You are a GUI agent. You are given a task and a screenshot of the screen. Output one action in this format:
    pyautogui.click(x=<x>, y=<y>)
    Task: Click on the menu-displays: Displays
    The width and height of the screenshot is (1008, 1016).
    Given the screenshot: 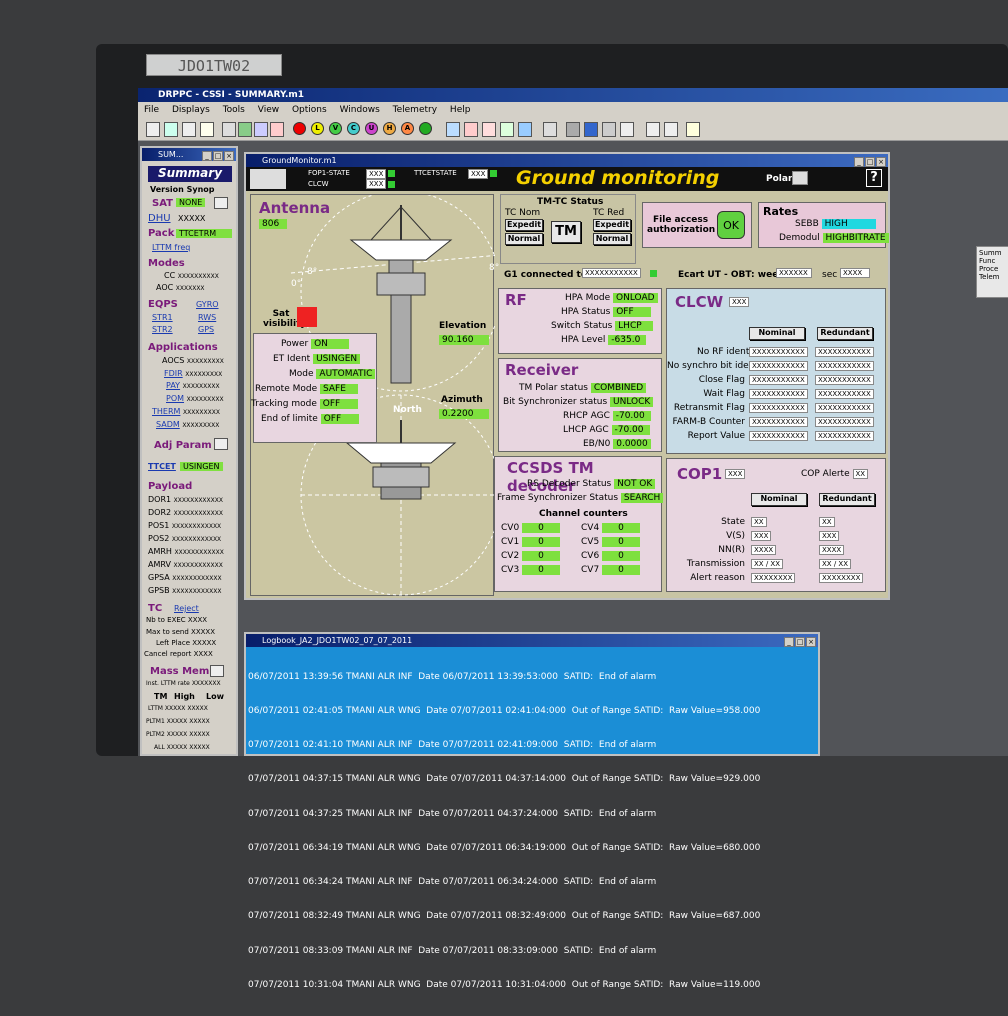 What is the action you would take?
    pyautogui.click(x=191, y=110)
    